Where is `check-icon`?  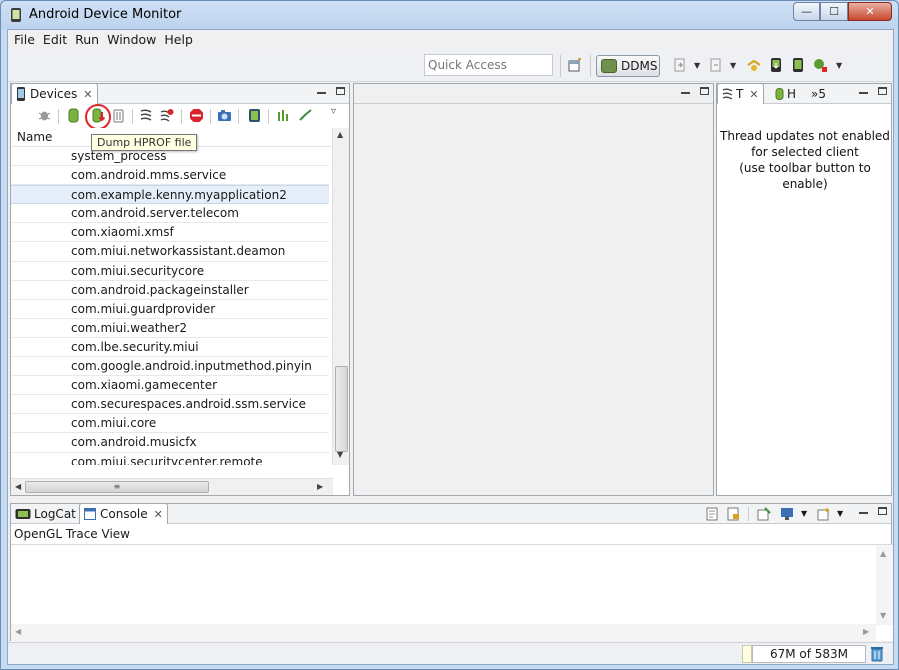
check-icon is located at coordinates (305, 115).